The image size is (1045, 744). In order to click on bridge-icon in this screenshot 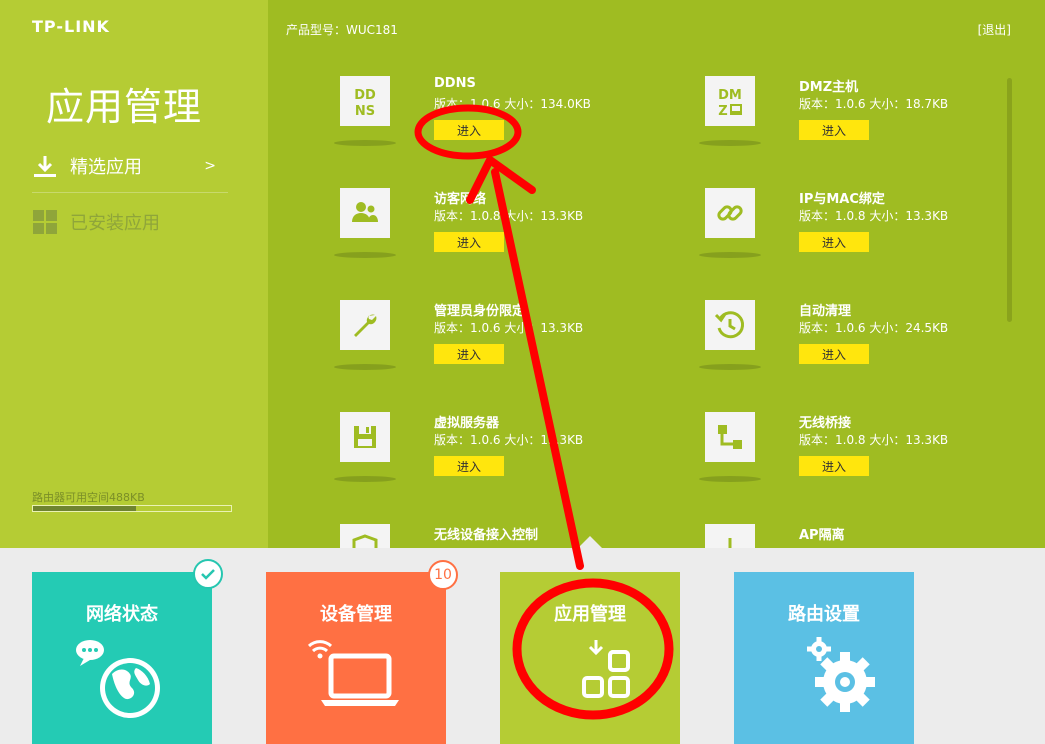, I will do `click(730, 437)`.